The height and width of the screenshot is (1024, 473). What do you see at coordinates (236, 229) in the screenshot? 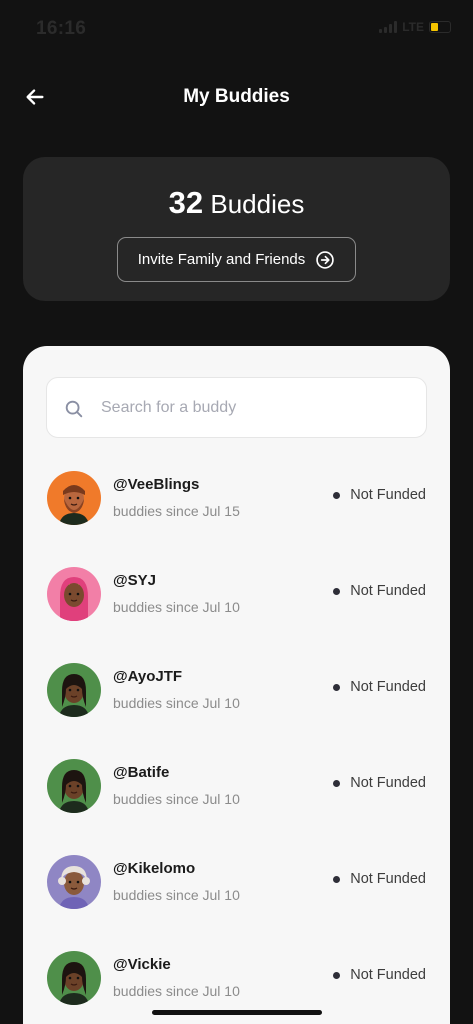
I see `buddies-summary-card: 32 Buddies Invite Family and Friends` at bounding box center [236, 229].